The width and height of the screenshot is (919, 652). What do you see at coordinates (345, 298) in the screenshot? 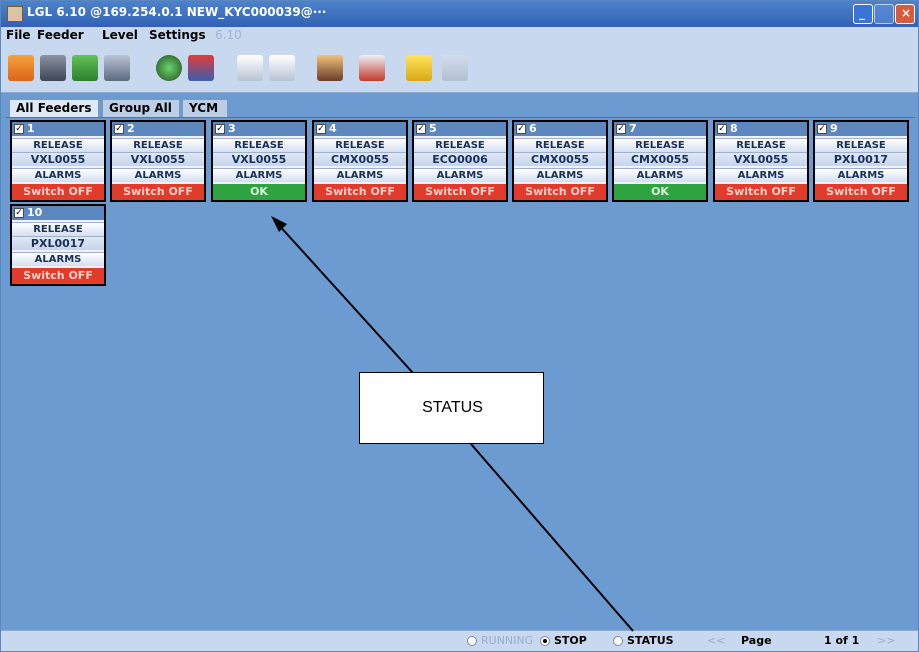
I see `arrow-line-up` at bounding box center [345, 298].